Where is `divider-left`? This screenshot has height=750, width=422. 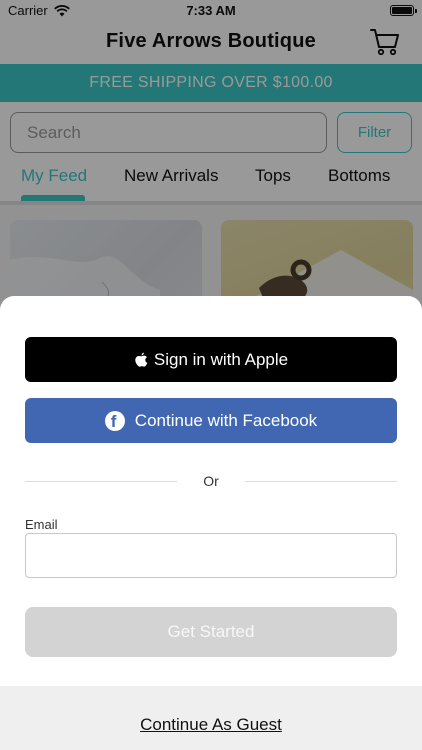 divider-left is located at coordinates (101, 481).